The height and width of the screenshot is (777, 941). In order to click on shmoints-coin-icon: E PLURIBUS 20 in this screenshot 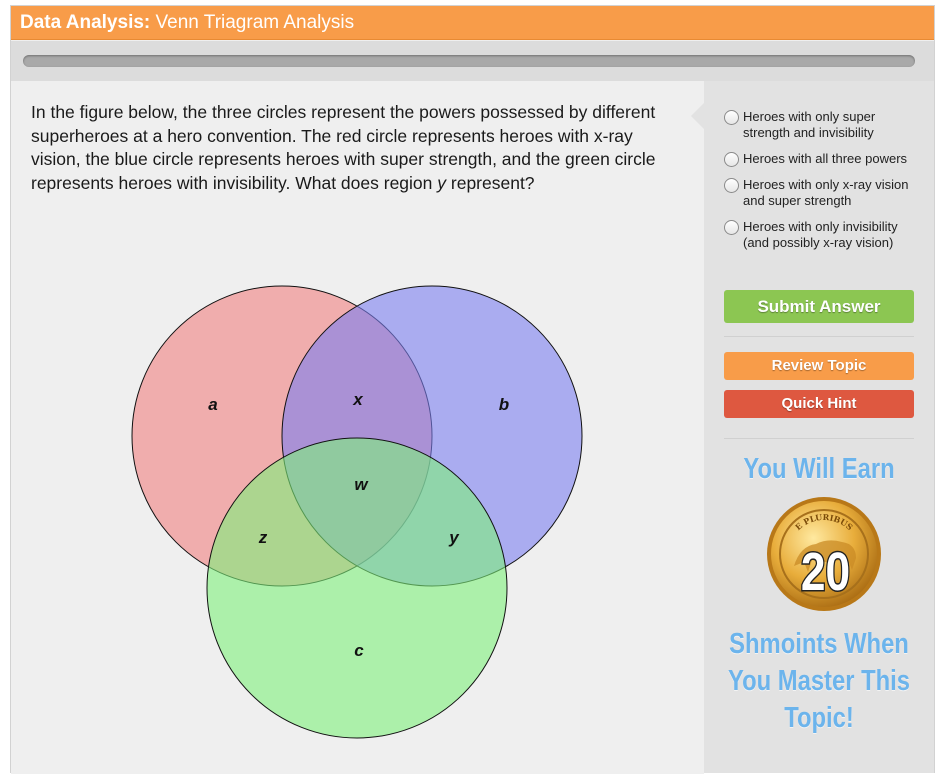, I will do `click(824, 554)`.